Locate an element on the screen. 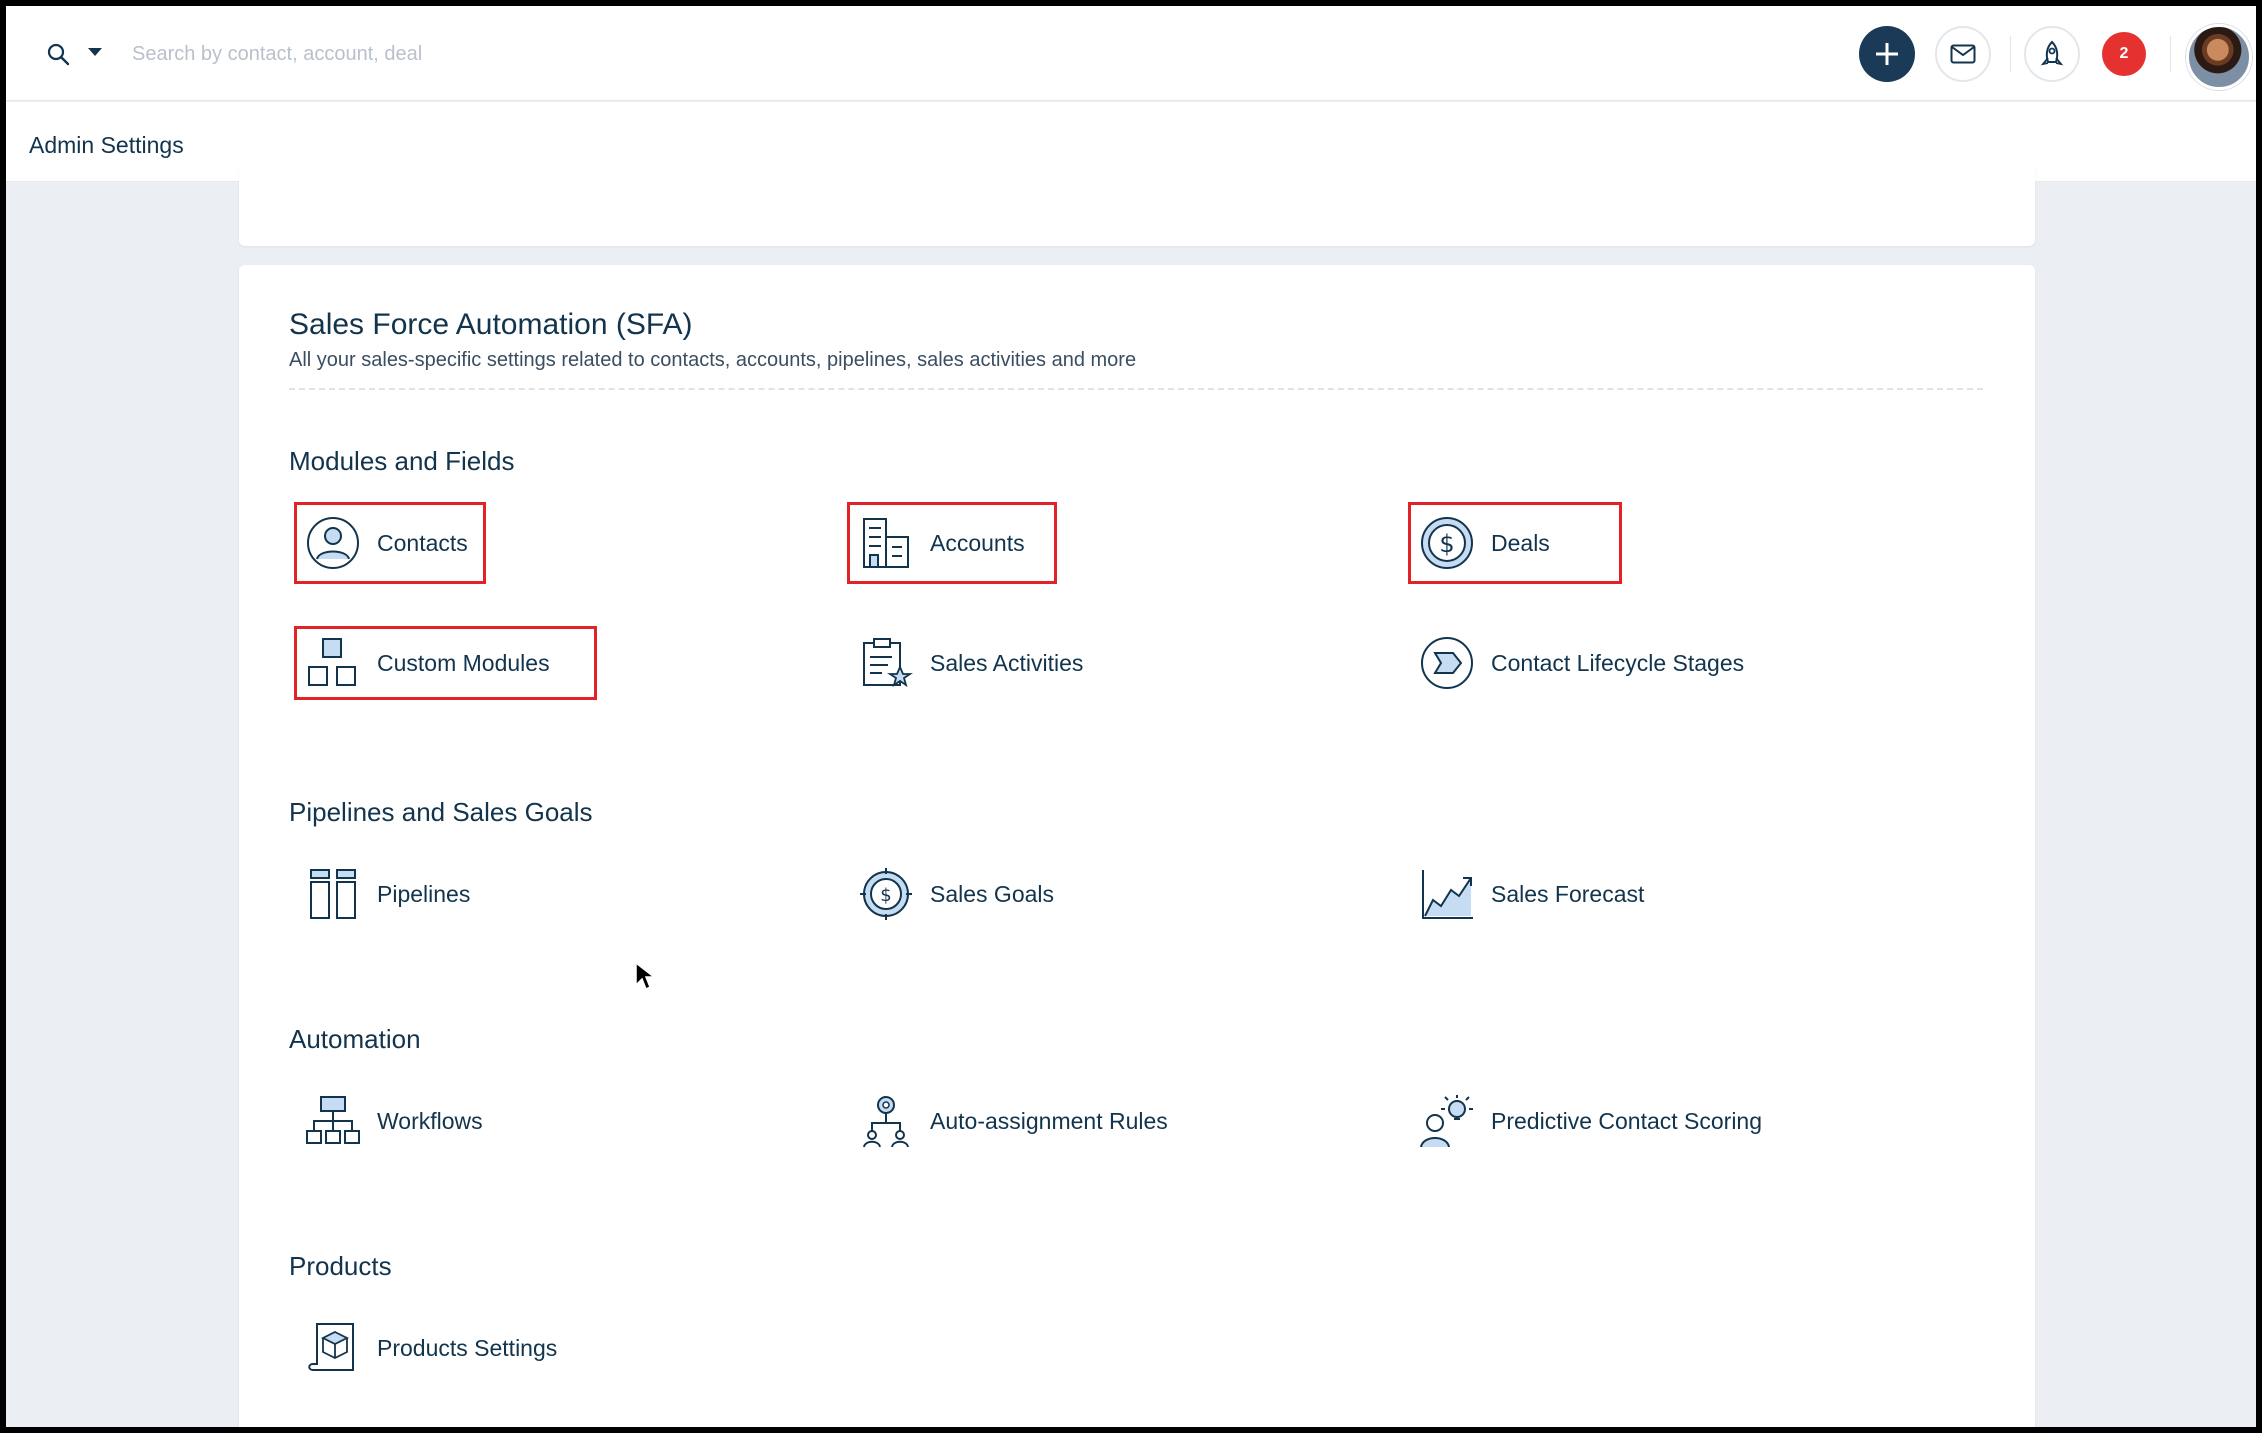 The image size is (2262, 1433). custom-modules-item: Custom Modules is located at coordinates (445, 663).